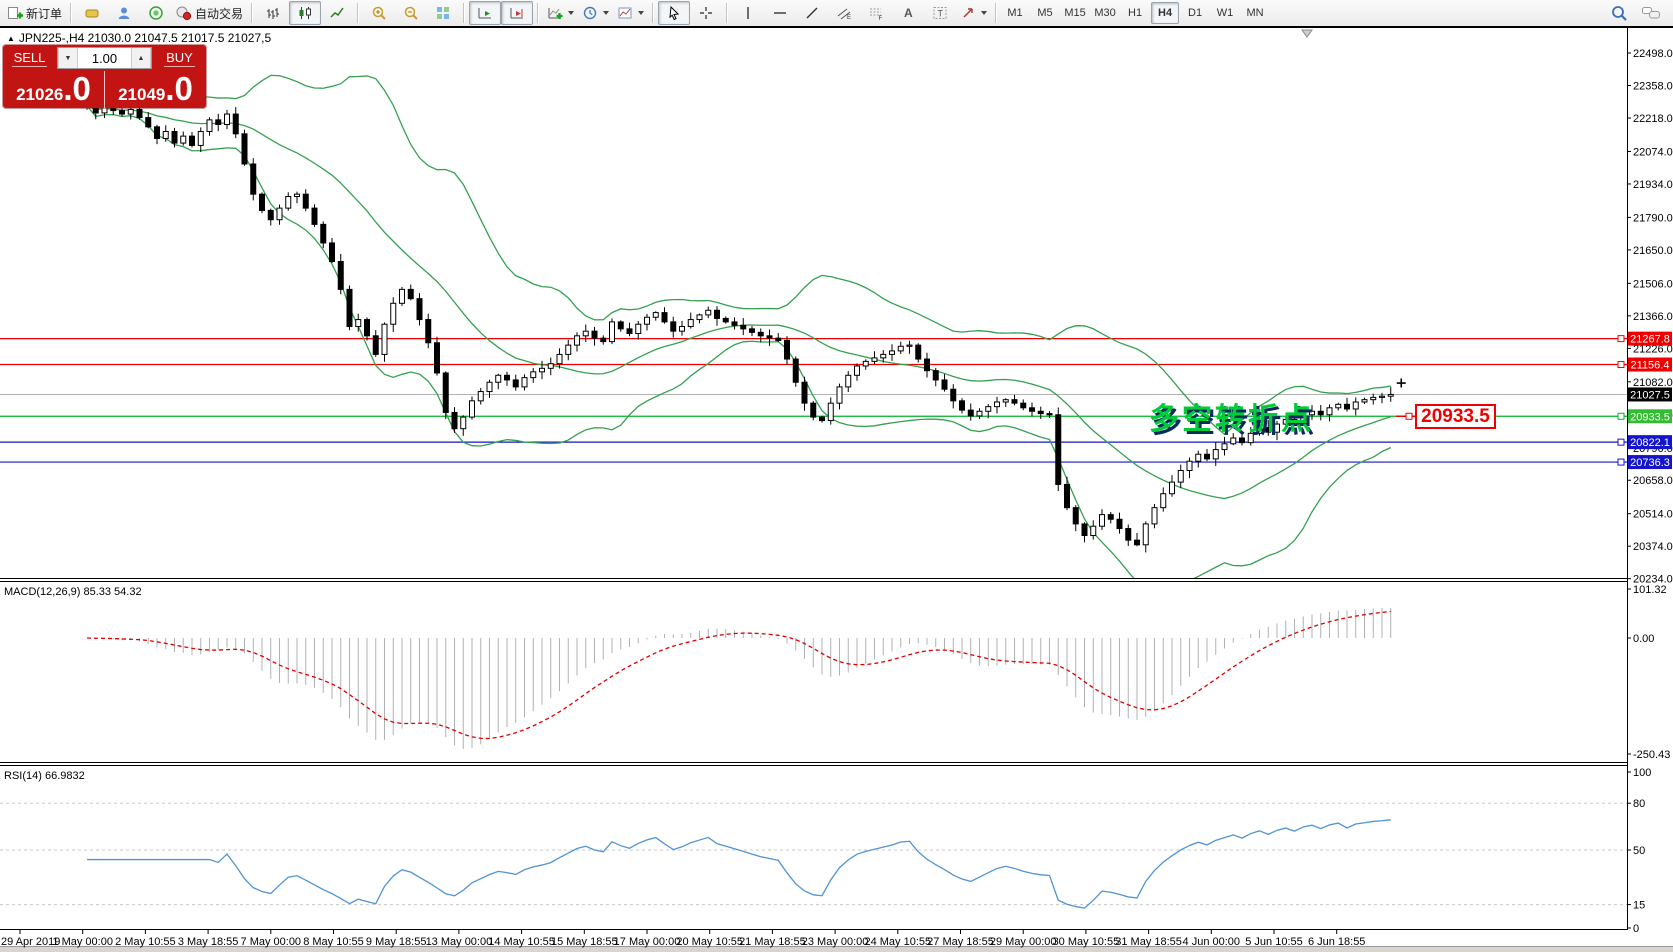  Describe the element at coordinates (813, 855) in the screenshot. I see `rsi-layer` at that location.